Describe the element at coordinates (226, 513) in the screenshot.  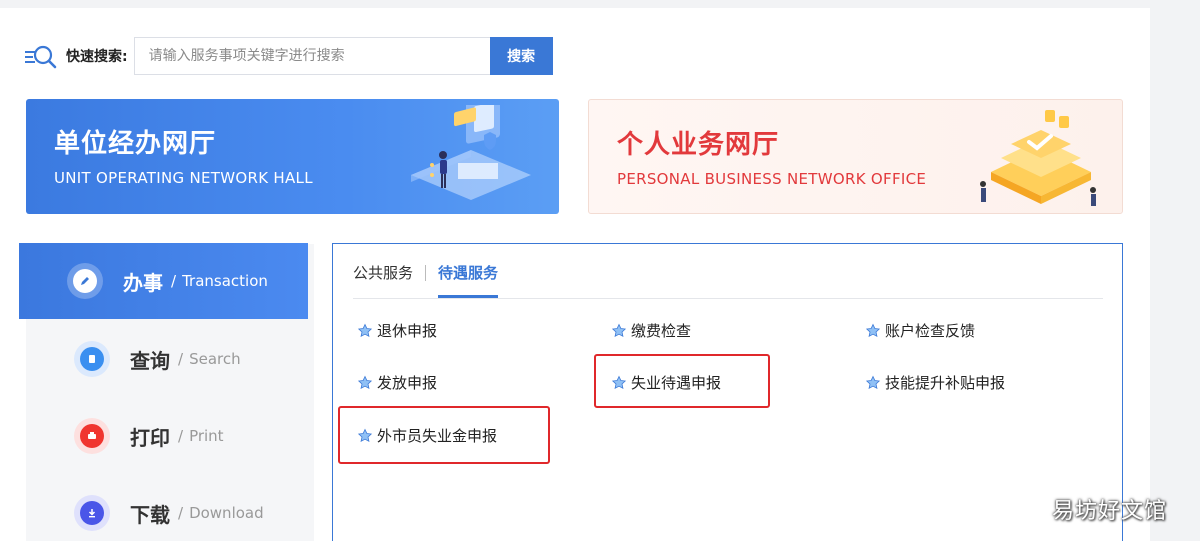
I see `nav-label-en: Download` at that location.